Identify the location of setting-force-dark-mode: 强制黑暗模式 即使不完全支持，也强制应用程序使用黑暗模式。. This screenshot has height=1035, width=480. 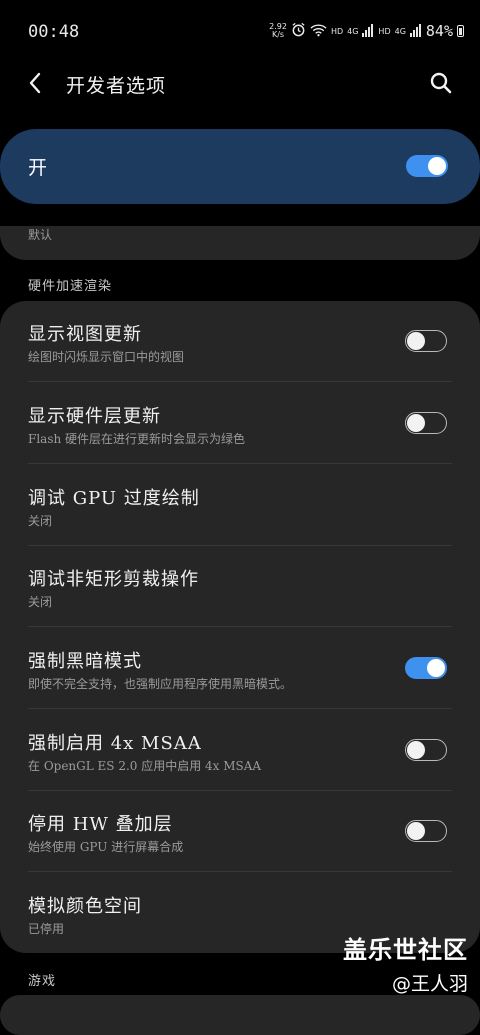
(240, 668).